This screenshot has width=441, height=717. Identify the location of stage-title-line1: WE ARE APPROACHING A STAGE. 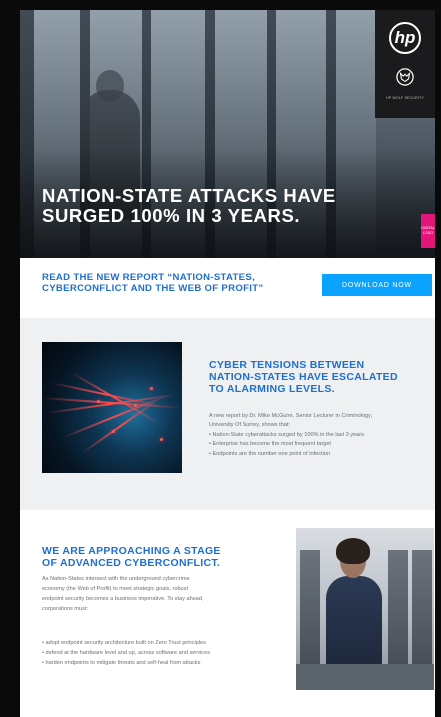
(131, 551).